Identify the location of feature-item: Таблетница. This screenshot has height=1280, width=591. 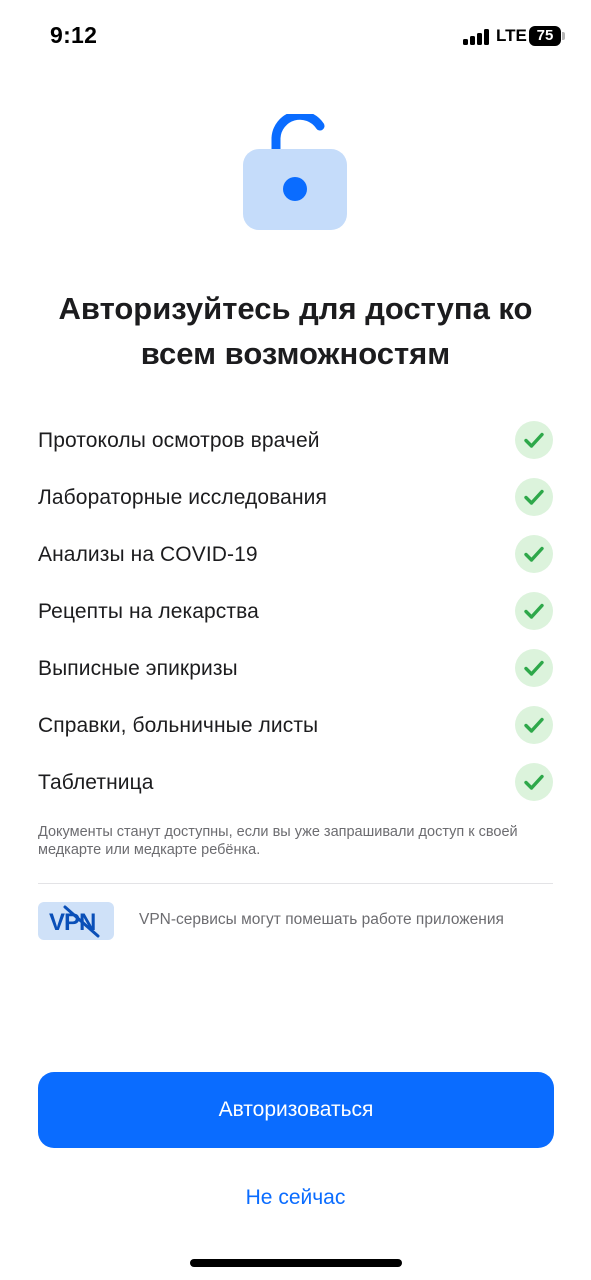
(296, 782).